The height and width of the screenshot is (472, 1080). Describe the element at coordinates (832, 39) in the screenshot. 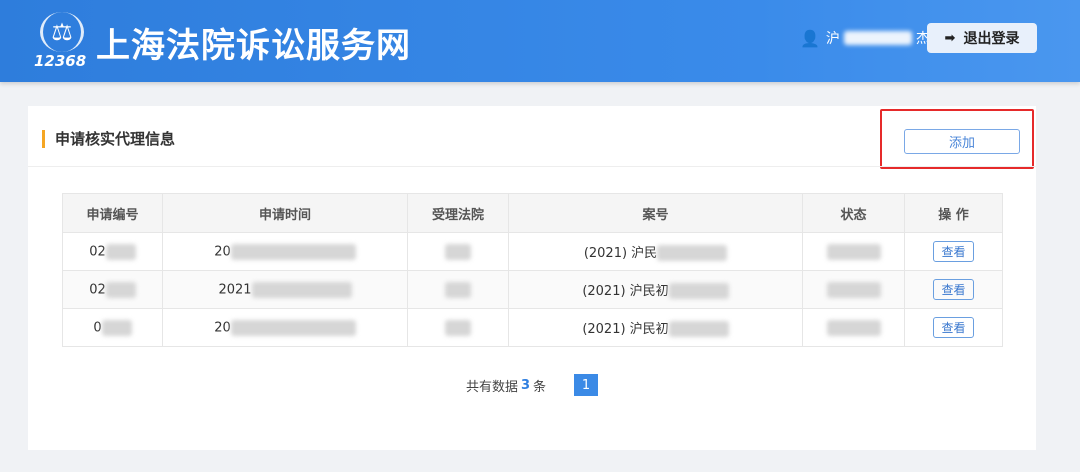

I see `user-name-prefix: 沪` at that location.